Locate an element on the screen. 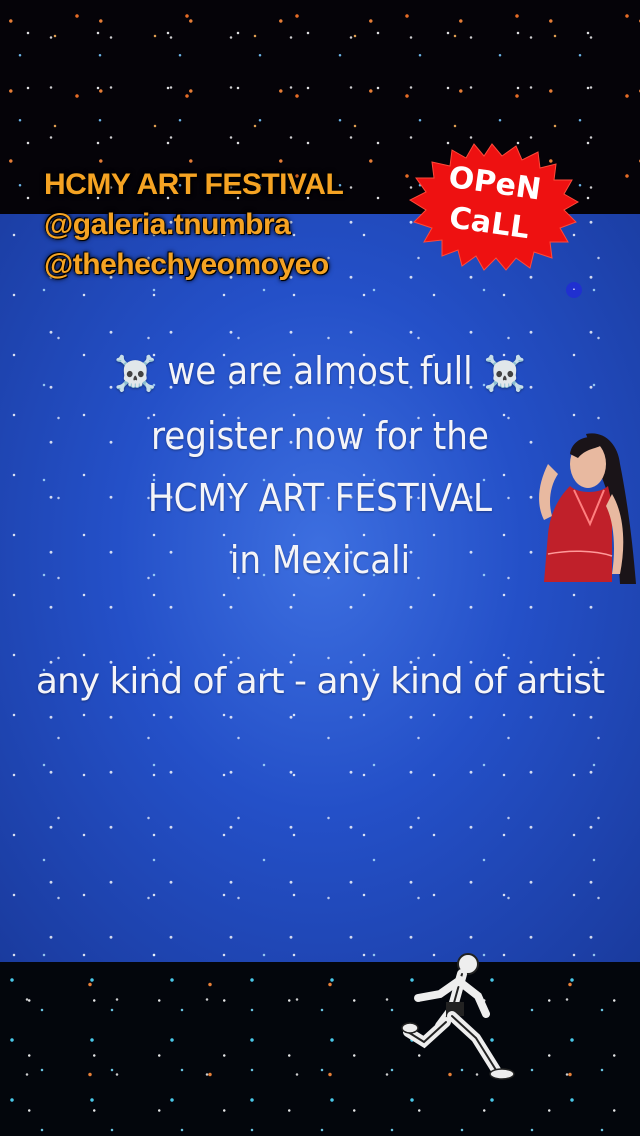  festival-title: HCMY ART FESTIVAL is located at coordinates (194, 184).